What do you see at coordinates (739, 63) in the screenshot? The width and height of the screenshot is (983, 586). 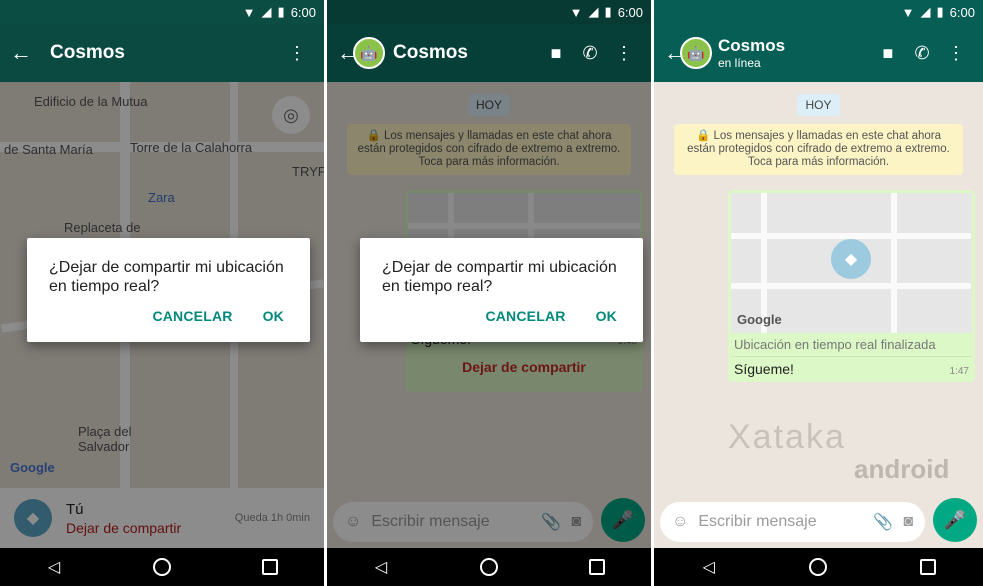 I see `online-status: en línea` at bounding box center [739, 63].